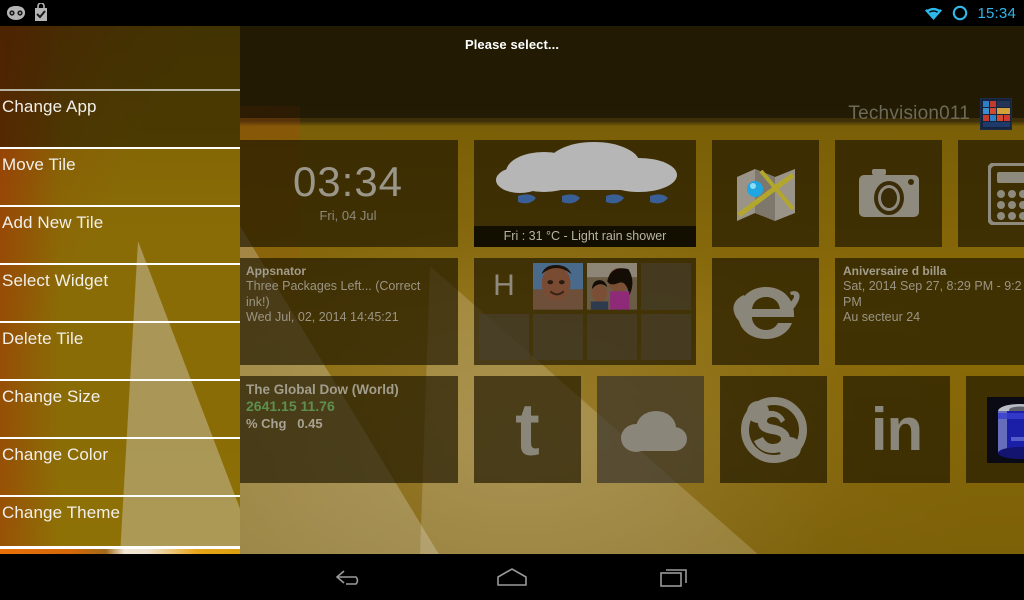 This screenshot has height=600, width=1024. I want to click on camera-icon, so click(888, 193).